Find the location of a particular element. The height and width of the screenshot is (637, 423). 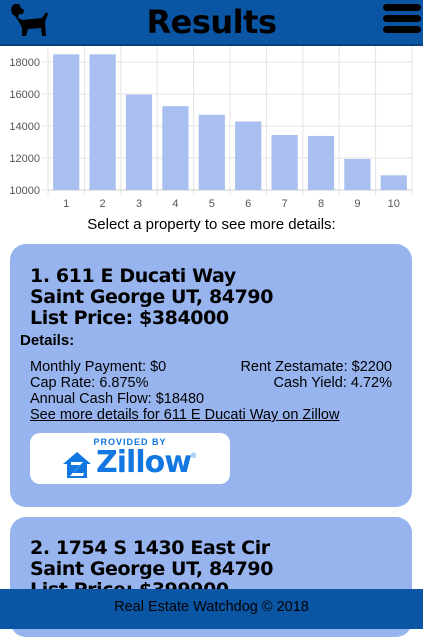

monthly-payment: Monthly Payment: $0 is located at coordinates (98, 367).